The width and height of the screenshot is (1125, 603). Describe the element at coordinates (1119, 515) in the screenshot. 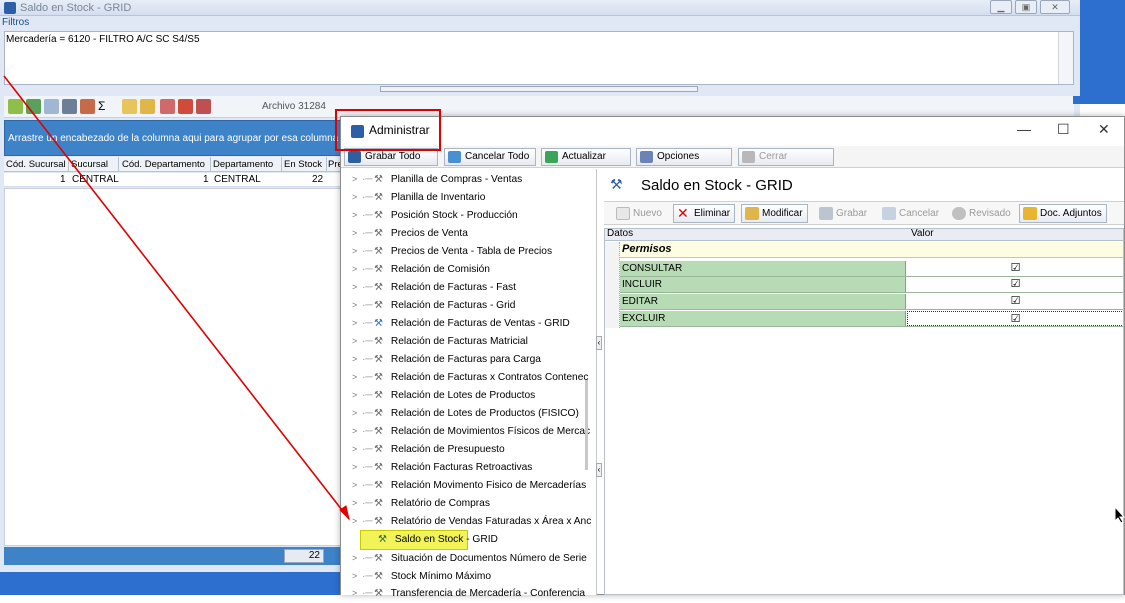

I see `mouse-cursor-icon` at that location.